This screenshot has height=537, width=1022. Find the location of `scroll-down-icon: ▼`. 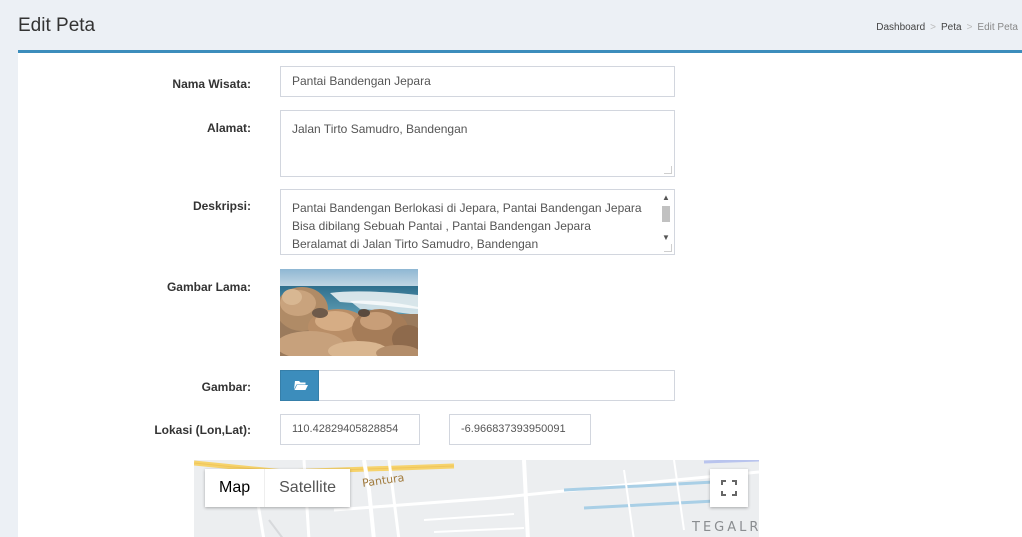

scroll-down-icon: ▼ is located at coordinates (666, 238).